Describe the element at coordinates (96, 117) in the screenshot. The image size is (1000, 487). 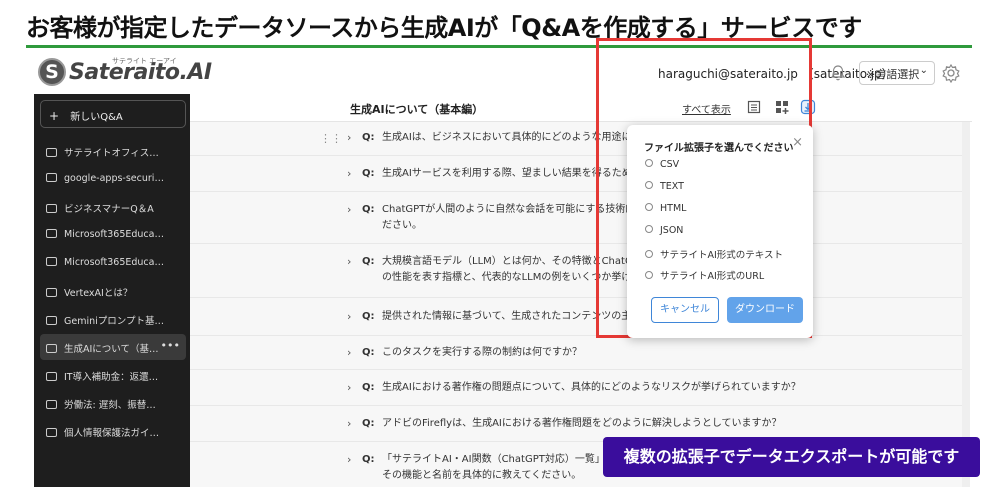
I see `new-qa-label: 新しいQ&A` at that location.